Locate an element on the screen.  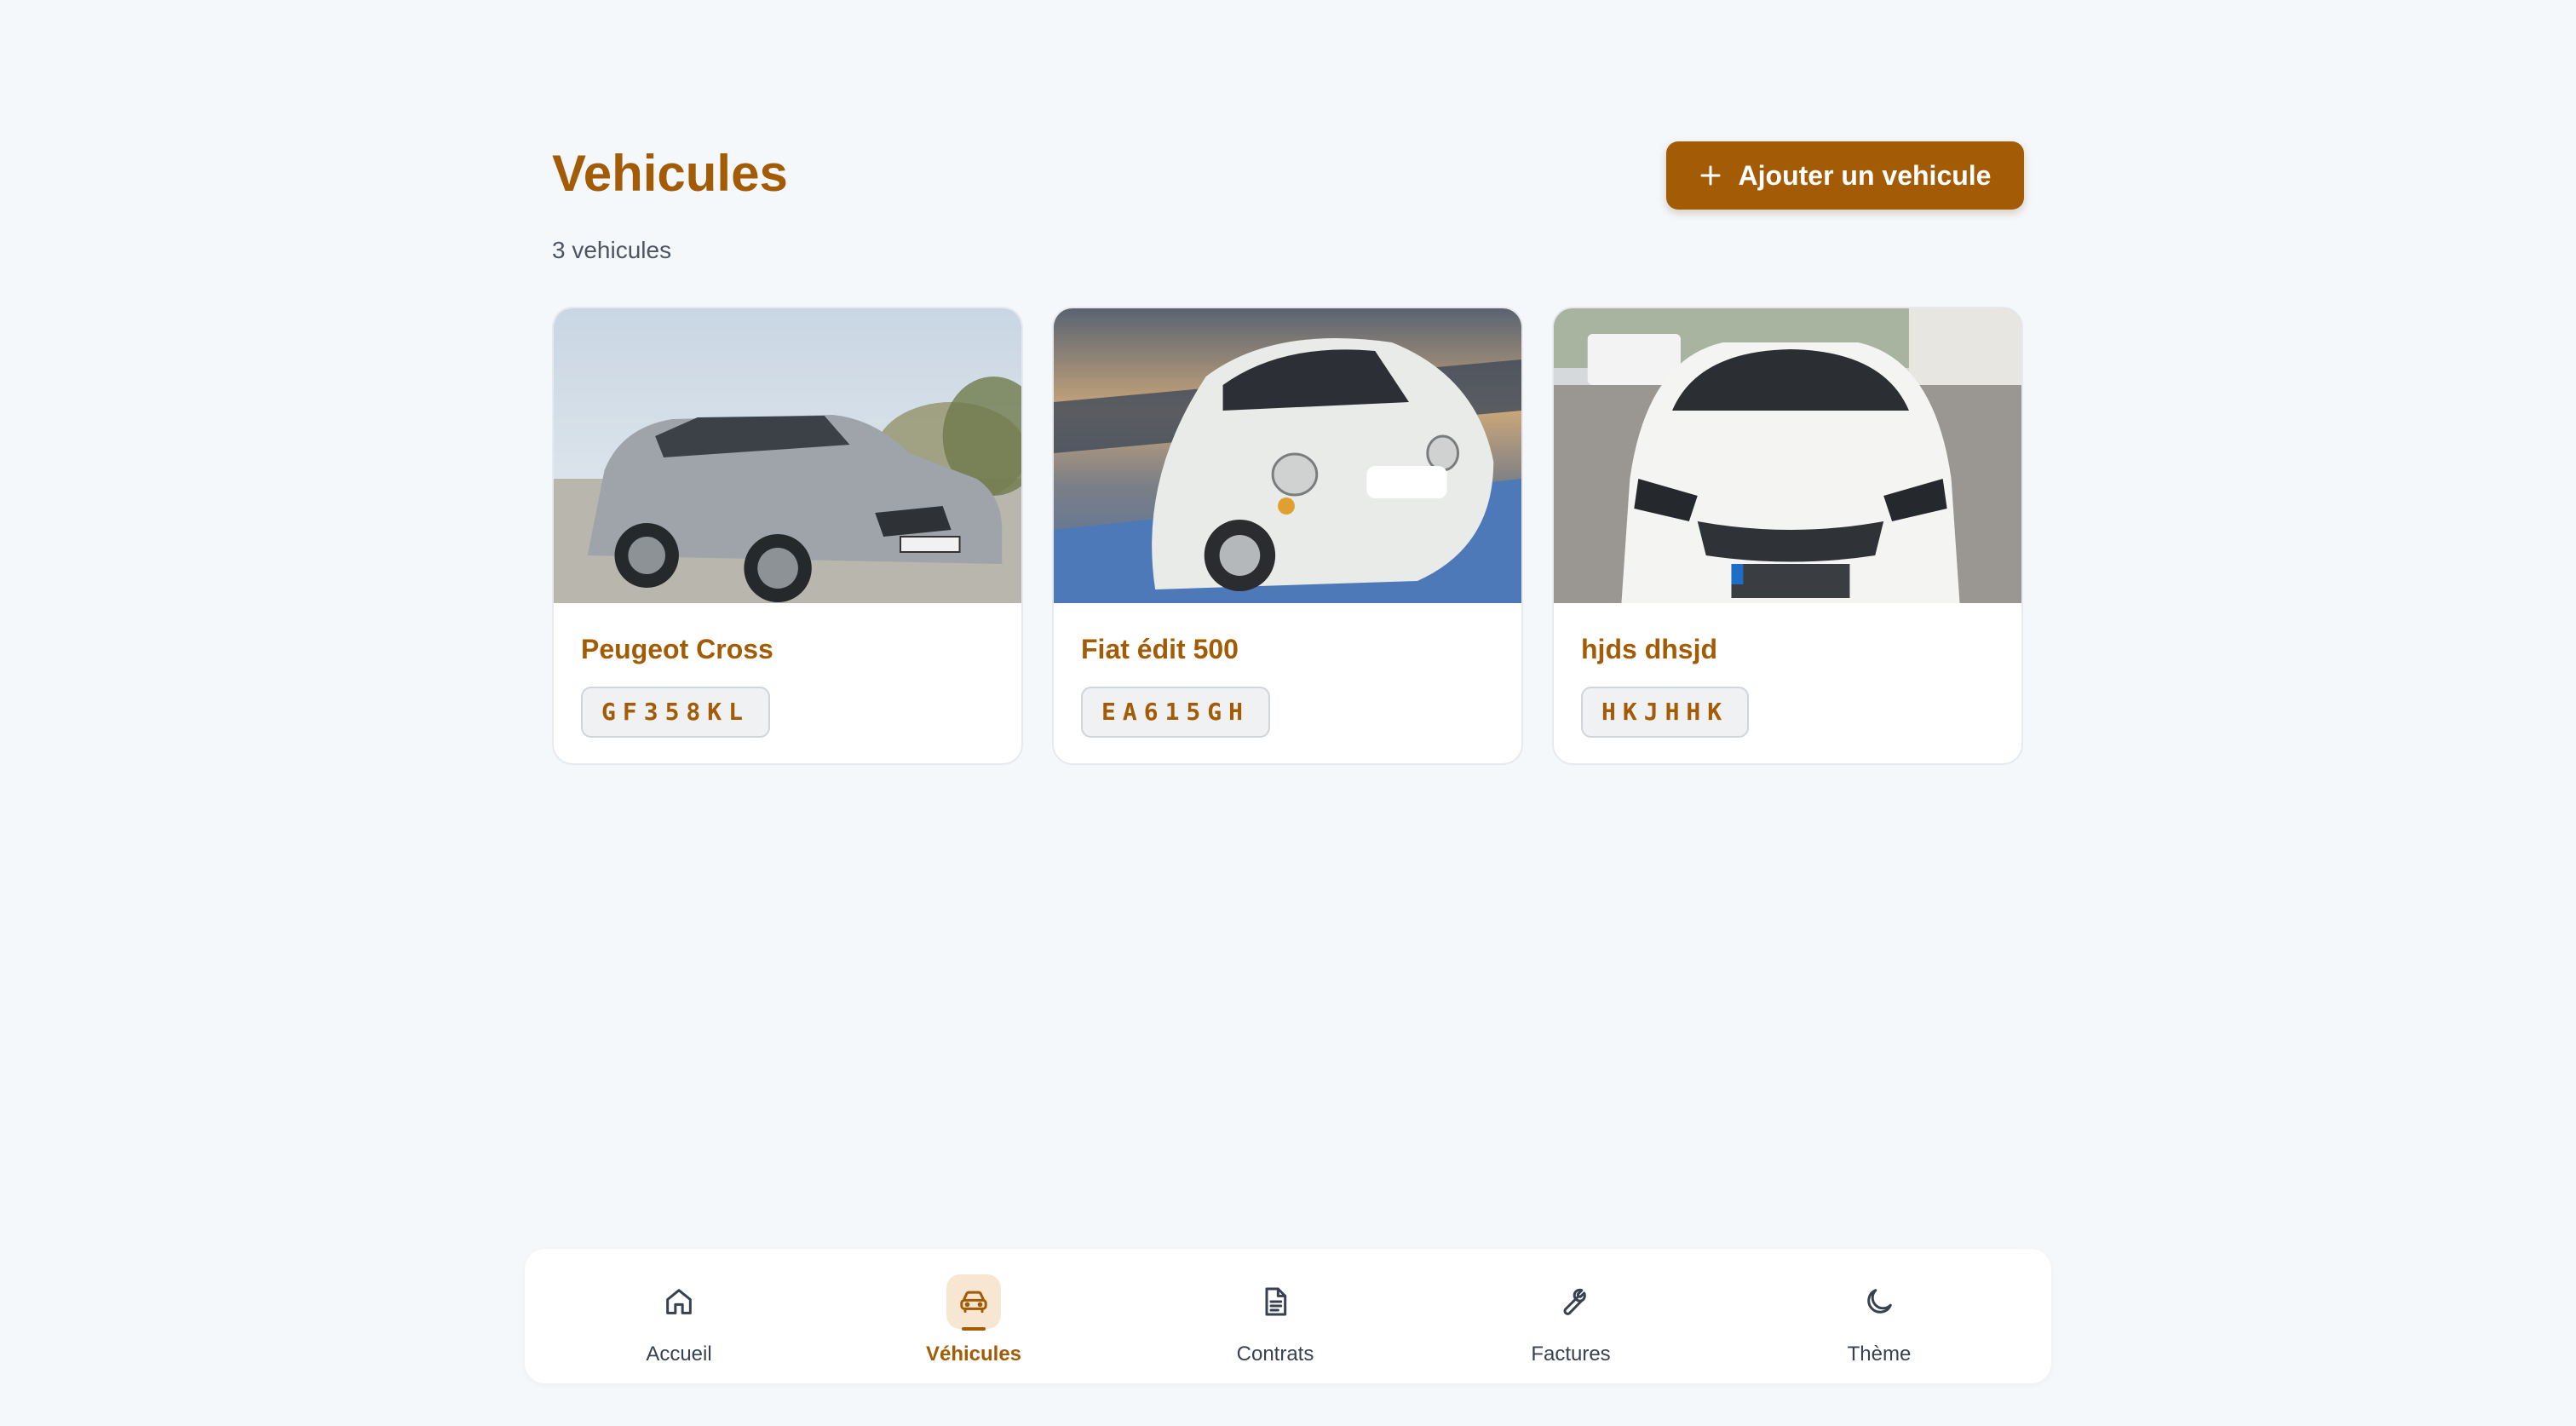
nav-label: Accueil is located at coordinates (679, 1355).